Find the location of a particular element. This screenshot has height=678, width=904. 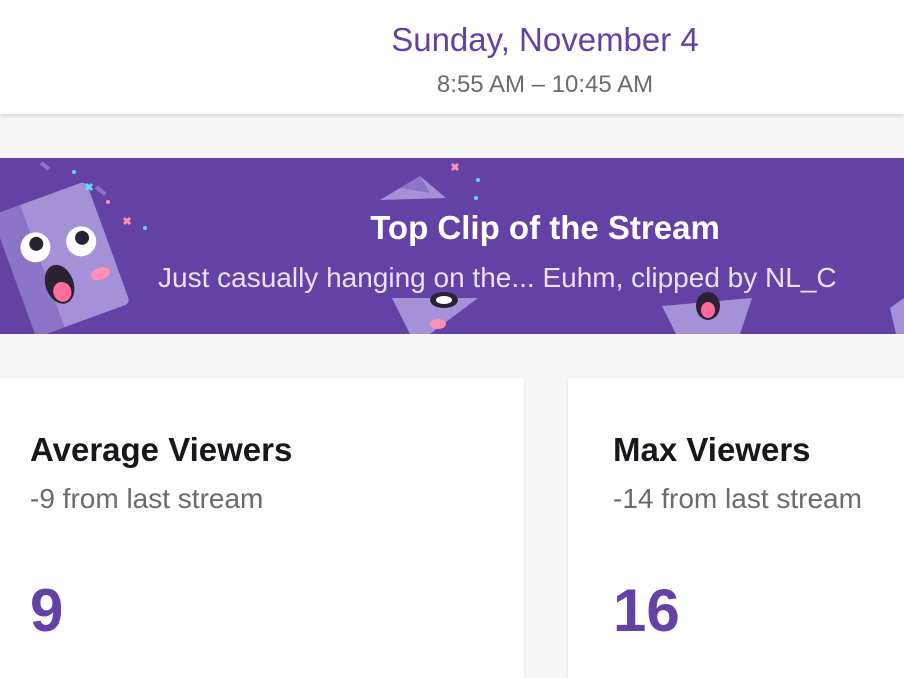

average-viewers-change: -9 from last stream is located at coordinates (147, 498).